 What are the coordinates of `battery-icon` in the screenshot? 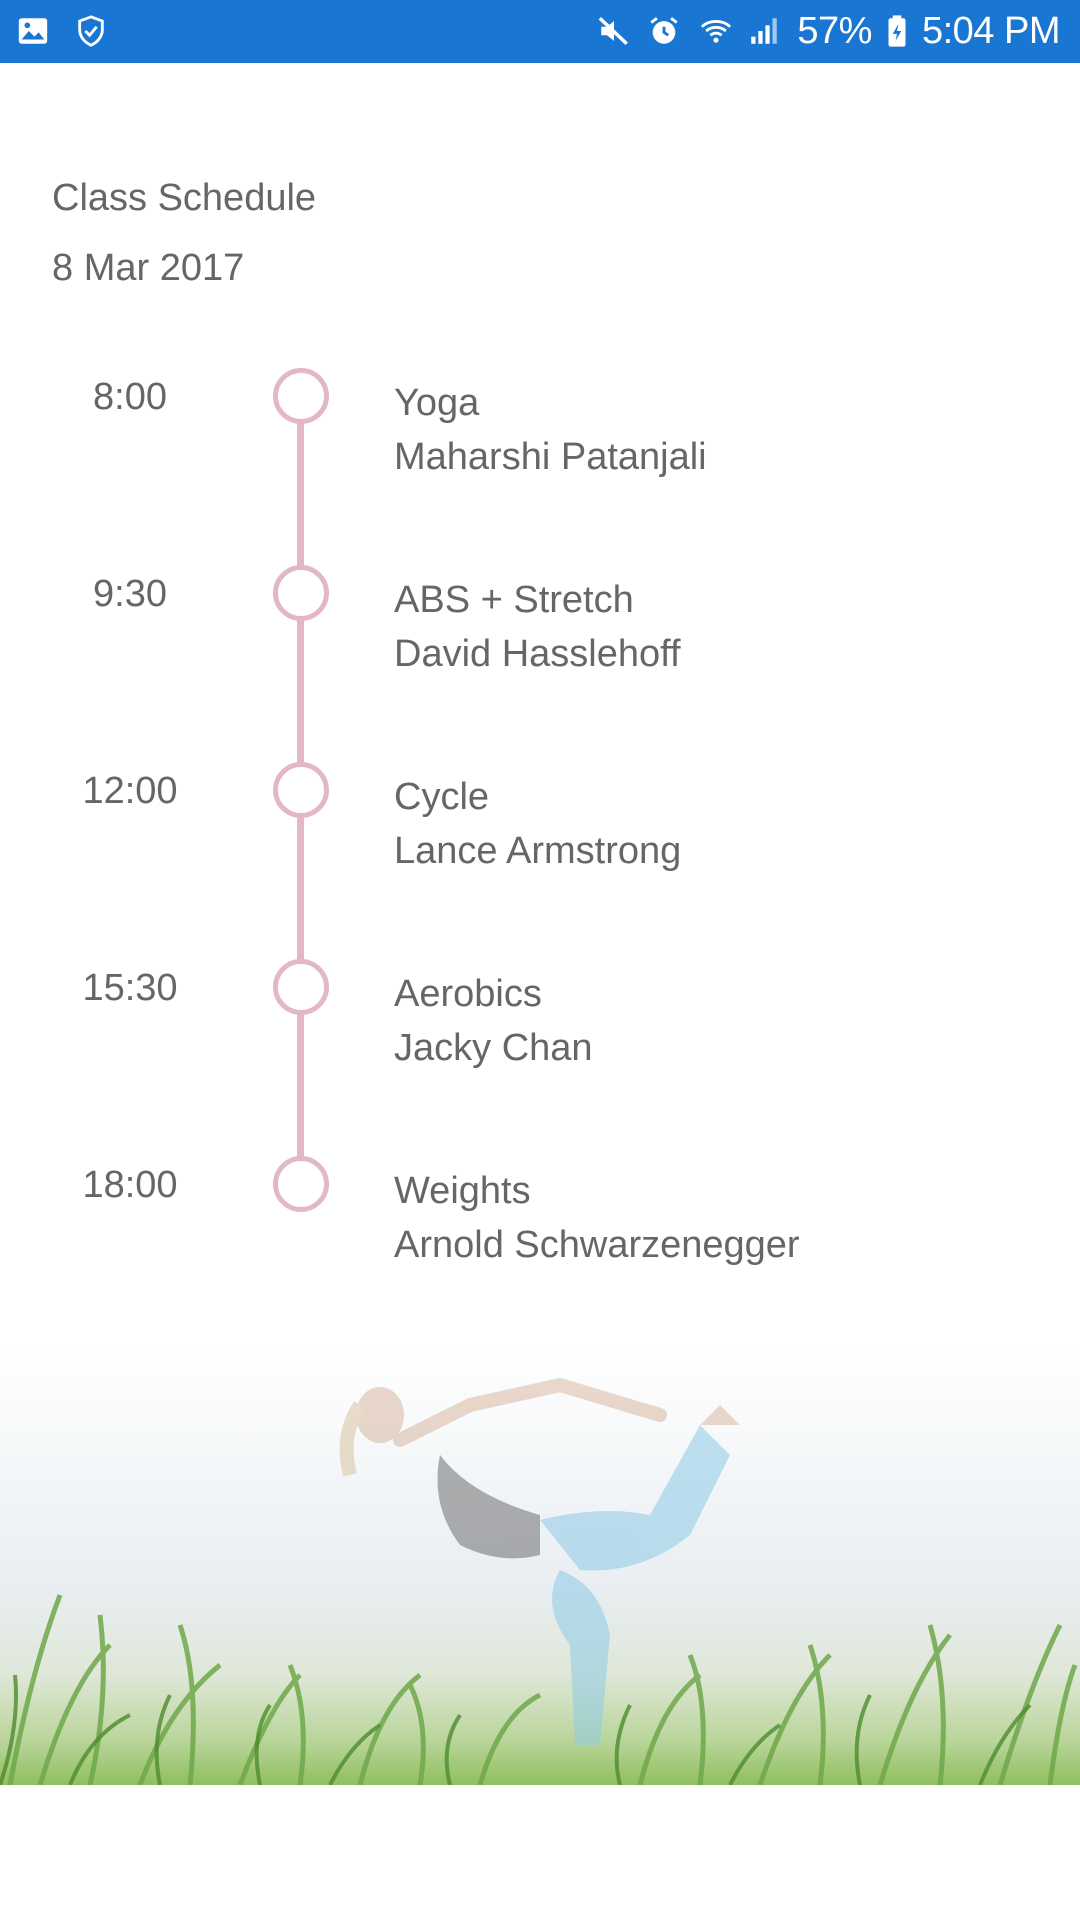 It's located at (897, 32).